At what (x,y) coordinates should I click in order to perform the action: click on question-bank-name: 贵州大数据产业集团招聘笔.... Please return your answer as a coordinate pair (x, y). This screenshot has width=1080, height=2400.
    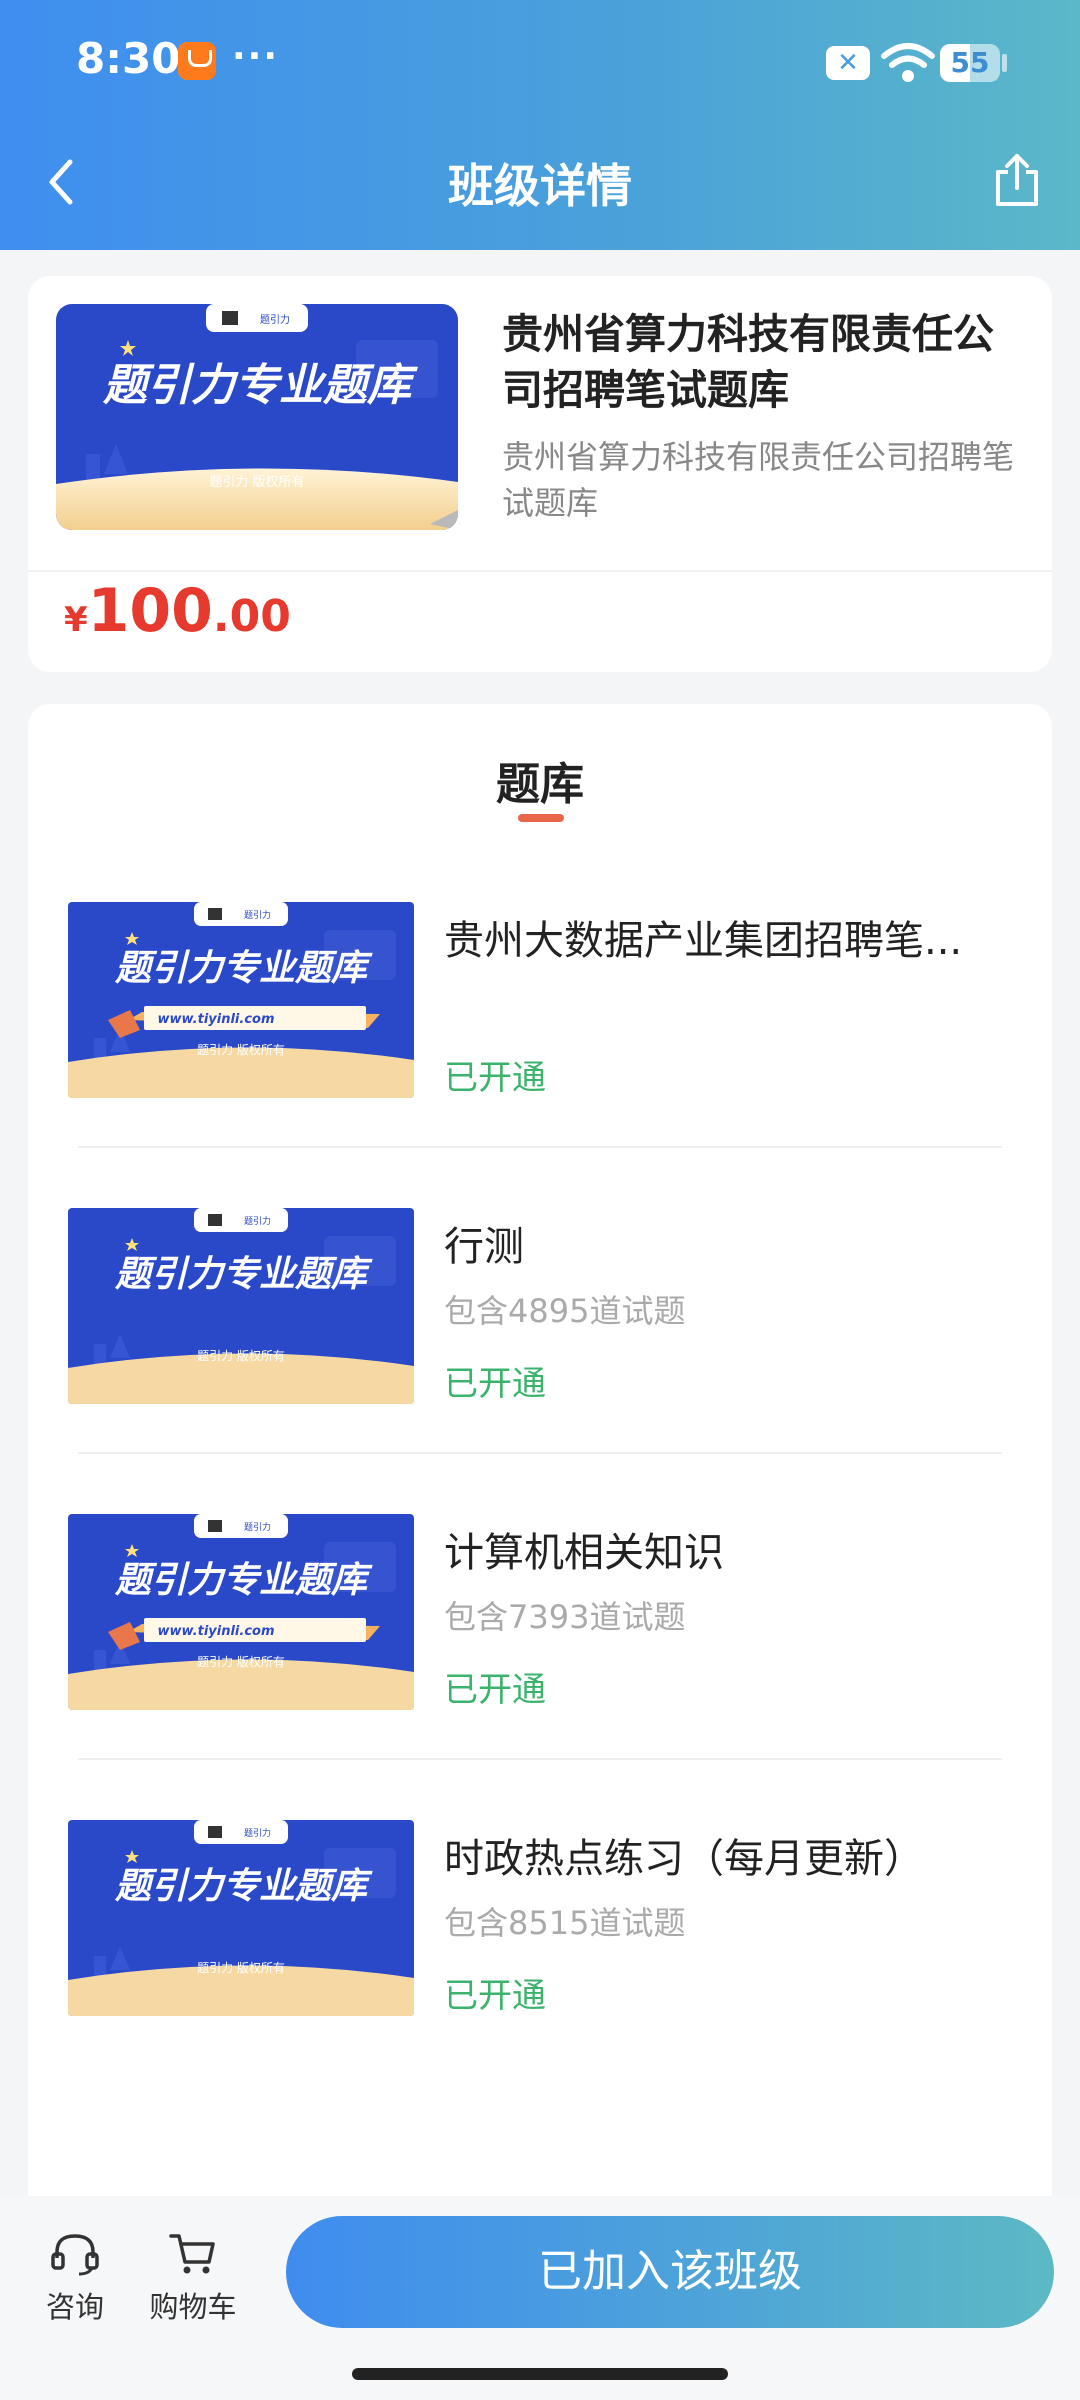
    Looking at the image, I should click on (703, 941).